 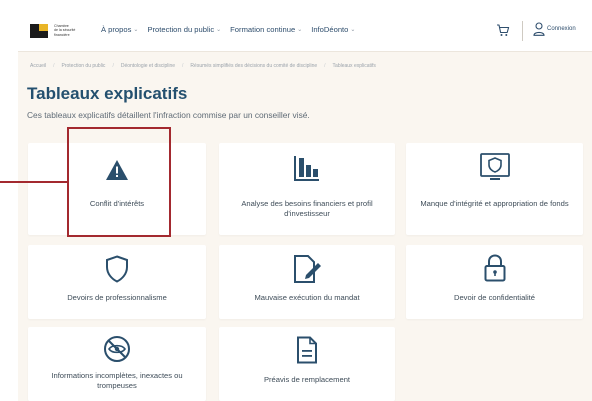 I want to click on callout-line, so click(x=33, y=182).